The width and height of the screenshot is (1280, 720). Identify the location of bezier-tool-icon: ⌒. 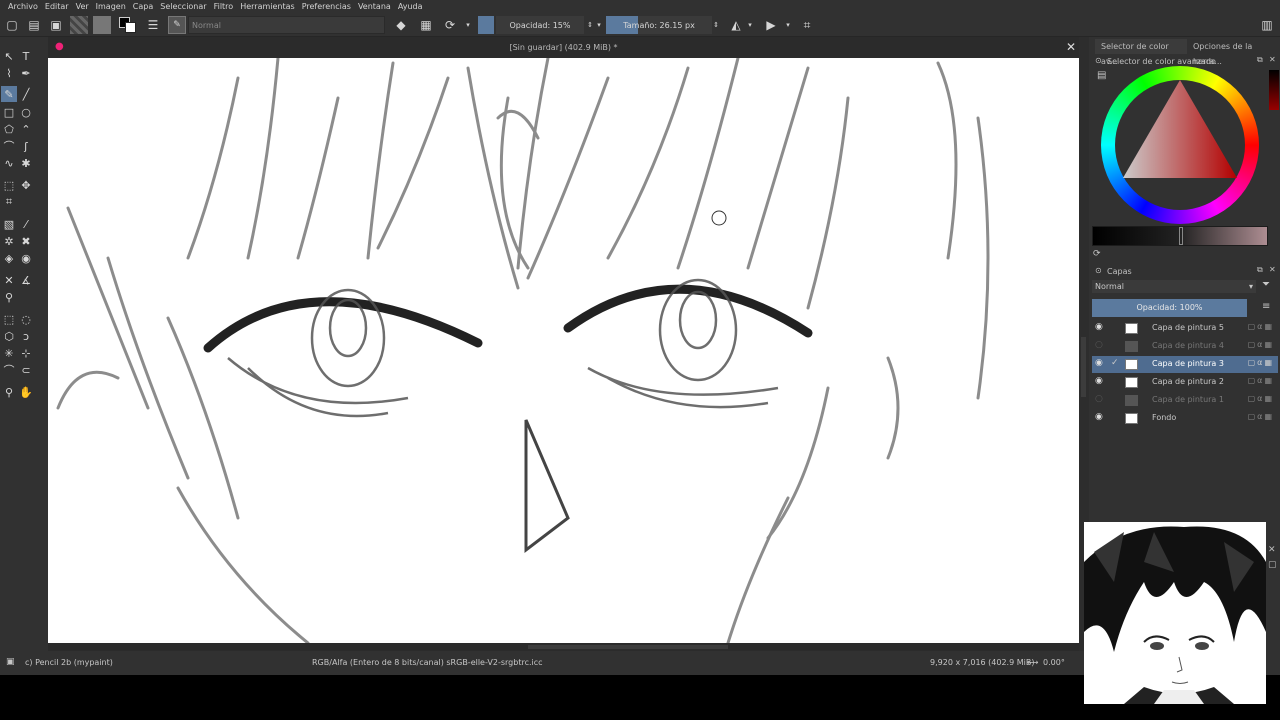
(9, 146).